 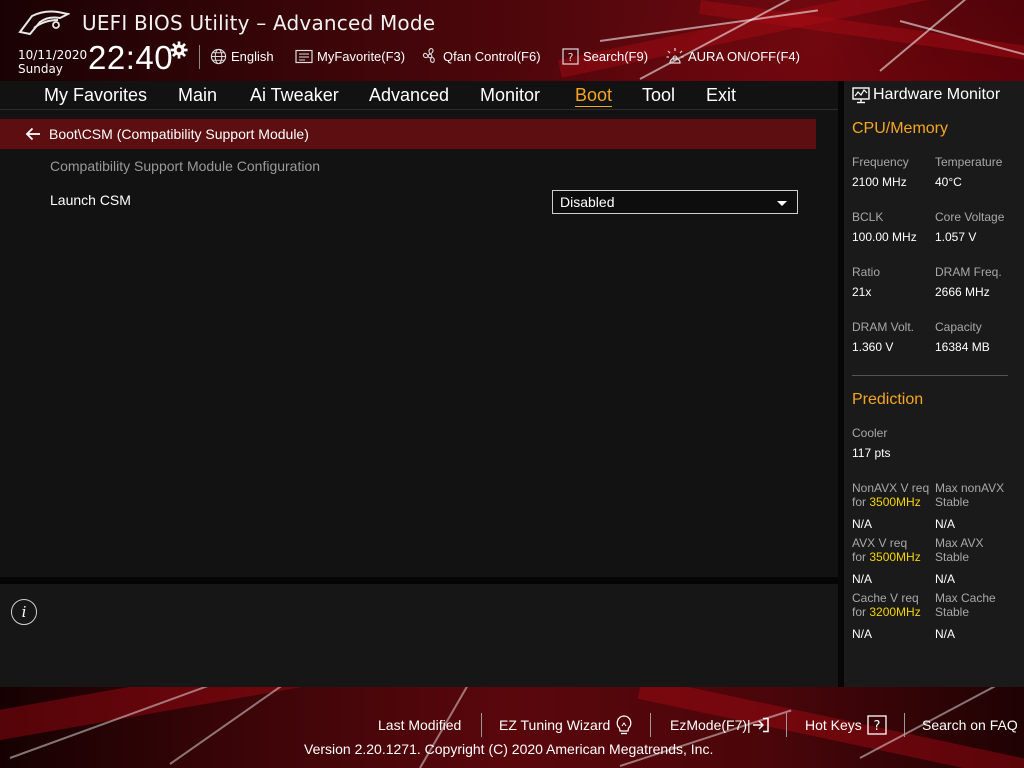 I want to click on day-text: Sunday, so click(x=40, y=69).